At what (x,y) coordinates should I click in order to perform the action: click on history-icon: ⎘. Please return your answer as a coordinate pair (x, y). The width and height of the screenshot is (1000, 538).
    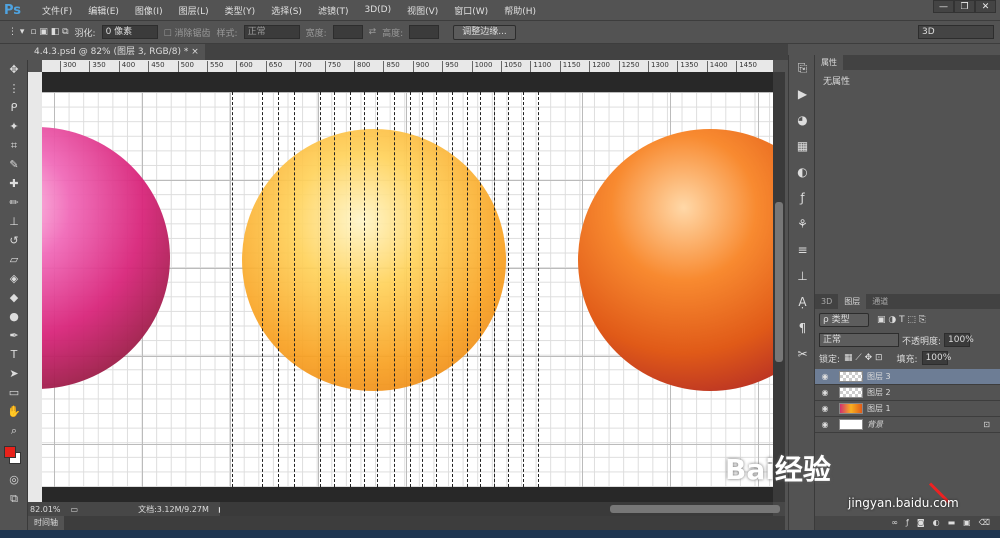
    Looking at the image, I should click on (802, 68).